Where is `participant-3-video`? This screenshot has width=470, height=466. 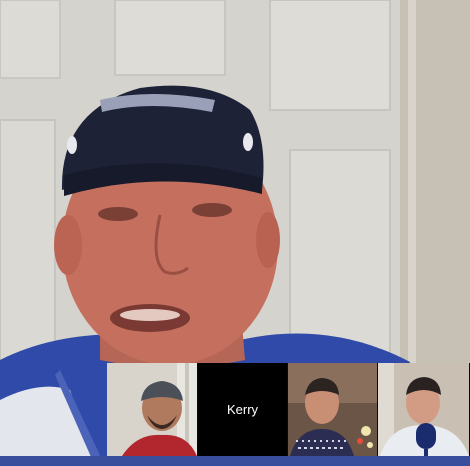 participant-3-video is located at coordinates (332, 409).